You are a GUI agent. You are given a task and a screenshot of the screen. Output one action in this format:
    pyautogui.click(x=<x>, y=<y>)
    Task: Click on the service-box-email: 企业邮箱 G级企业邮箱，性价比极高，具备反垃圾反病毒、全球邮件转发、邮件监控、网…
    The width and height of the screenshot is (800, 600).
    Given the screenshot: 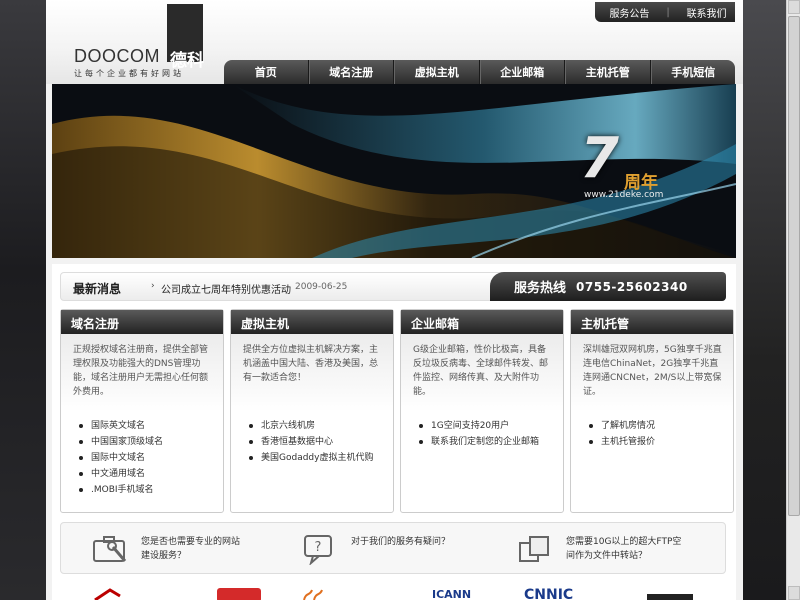 What is the action you would take?
    pyautogui.click(x=482, y=411)
    